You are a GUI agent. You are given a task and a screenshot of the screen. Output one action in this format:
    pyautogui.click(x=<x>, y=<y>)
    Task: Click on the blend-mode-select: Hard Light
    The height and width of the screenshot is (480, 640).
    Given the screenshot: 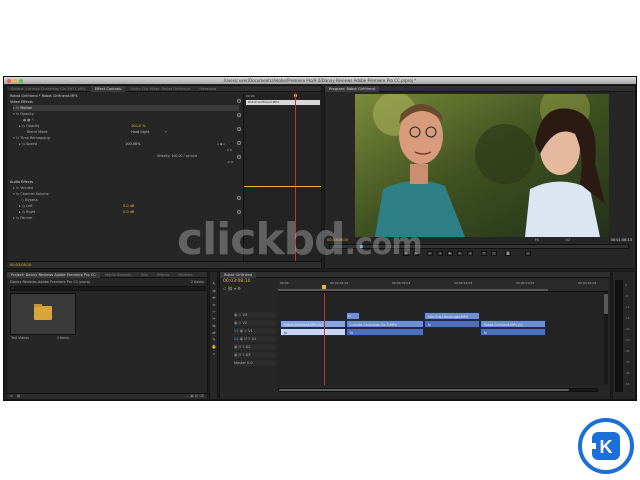 What is the action you would take?
    pyautogui.click(x=140, y=132)
    